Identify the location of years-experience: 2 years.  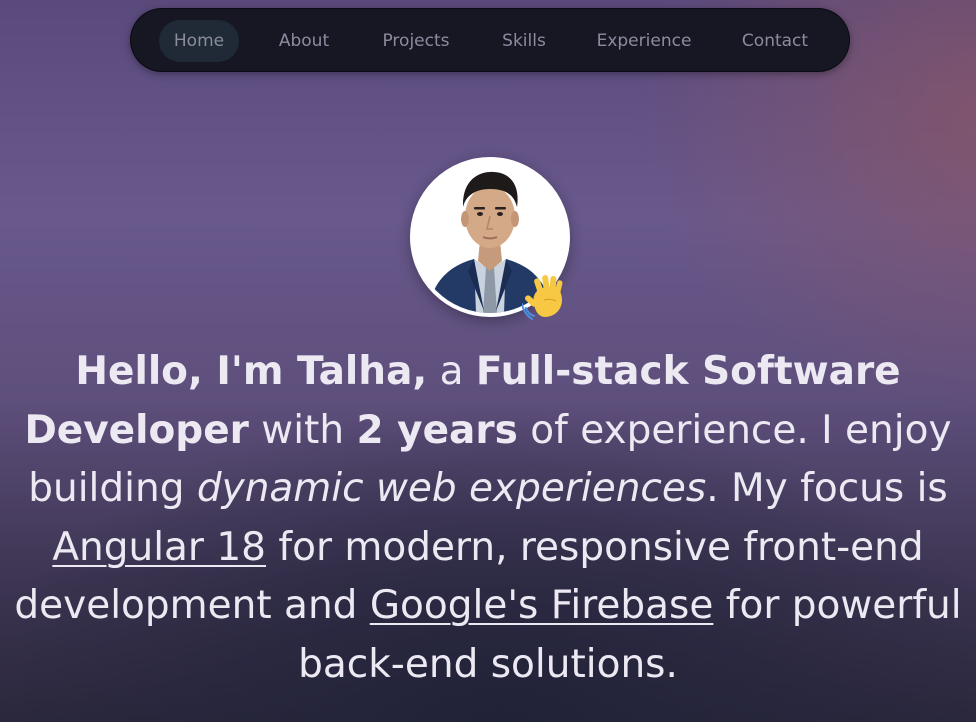
(437, 430).